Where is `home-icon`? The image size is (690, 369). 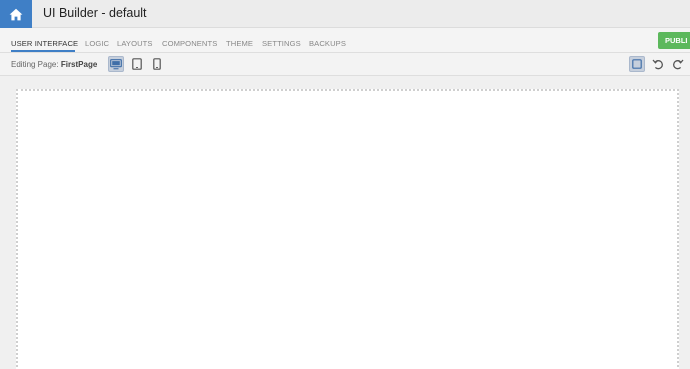
home-icon is located at coordinates (16, 14).